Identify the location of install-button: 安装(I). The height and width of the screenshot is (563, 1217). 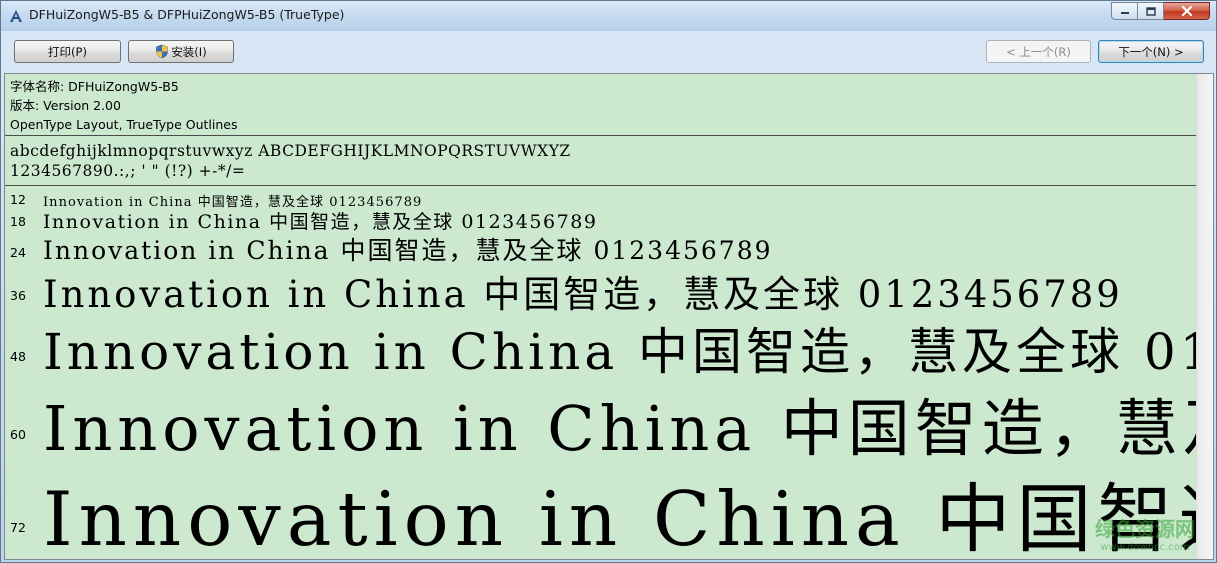
(181, 51).